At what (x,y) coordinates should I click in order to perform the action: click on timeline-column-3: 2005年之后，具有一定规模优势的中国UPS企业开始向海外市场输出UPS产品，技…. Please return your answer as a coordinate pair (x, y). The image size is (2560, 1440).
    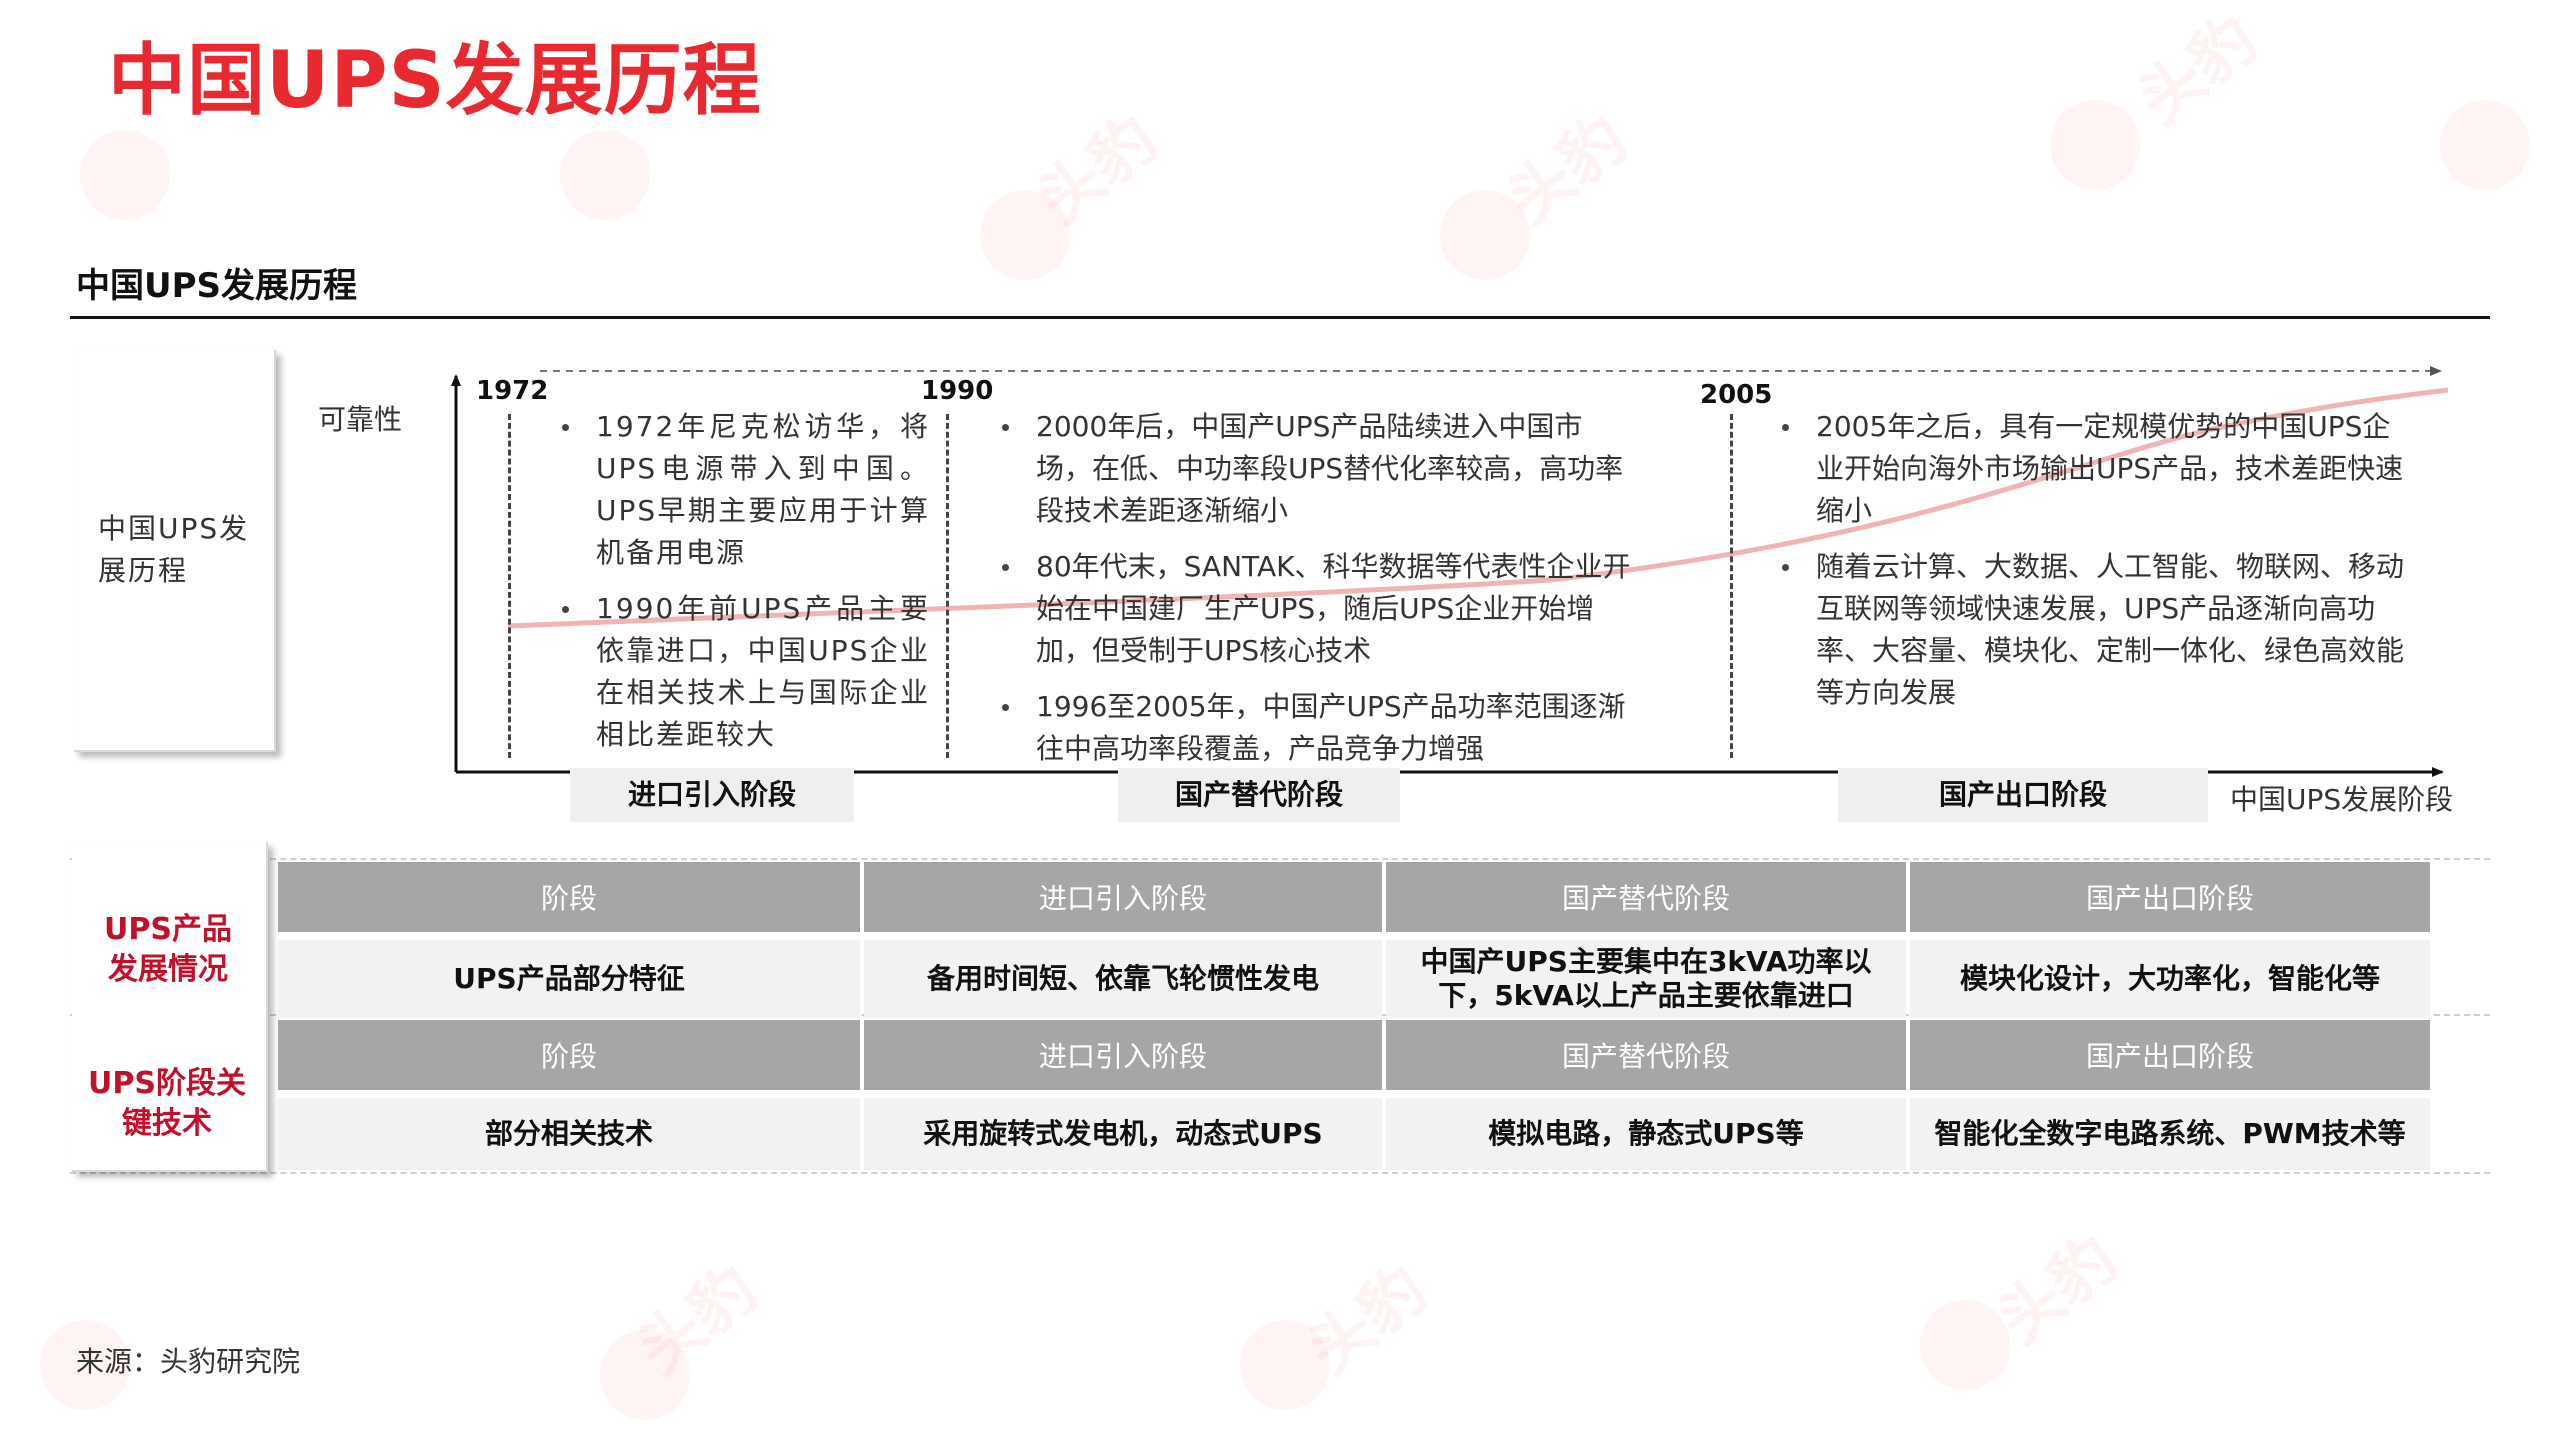
    Looking at the image, I should click on (2093, 567).